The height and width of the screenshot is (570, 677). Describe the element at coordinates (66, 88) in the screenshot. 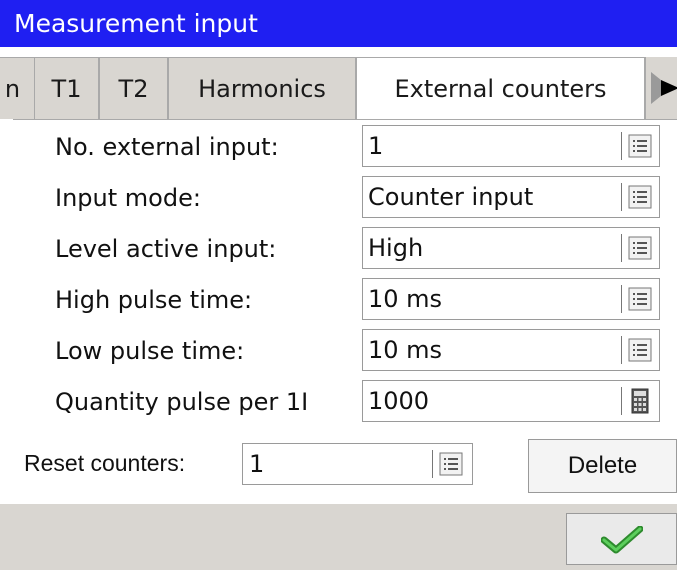

I see `tab-t1: T1` at that location.